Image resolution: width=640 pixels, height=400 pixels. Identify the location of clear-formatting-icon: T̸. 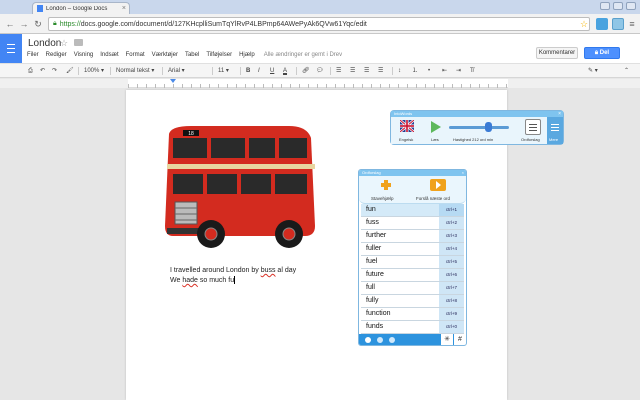
(472, 71).